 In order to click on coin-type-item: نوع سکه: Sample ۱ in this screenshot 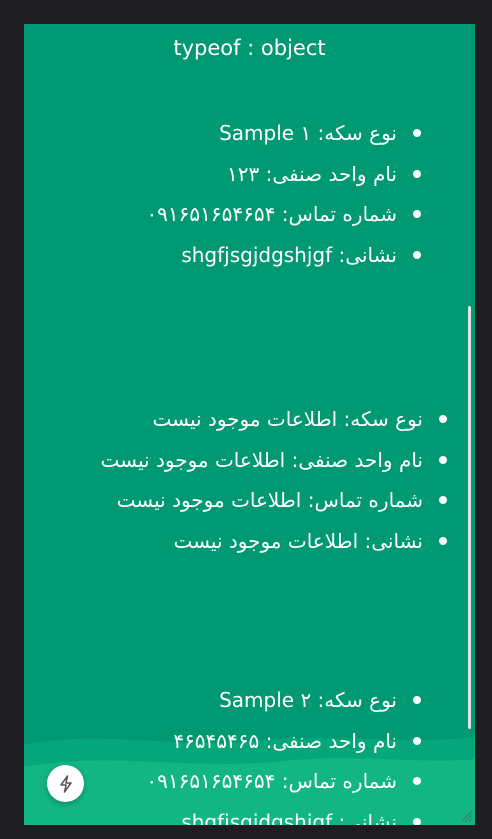, I will do `click(284, 133)`.